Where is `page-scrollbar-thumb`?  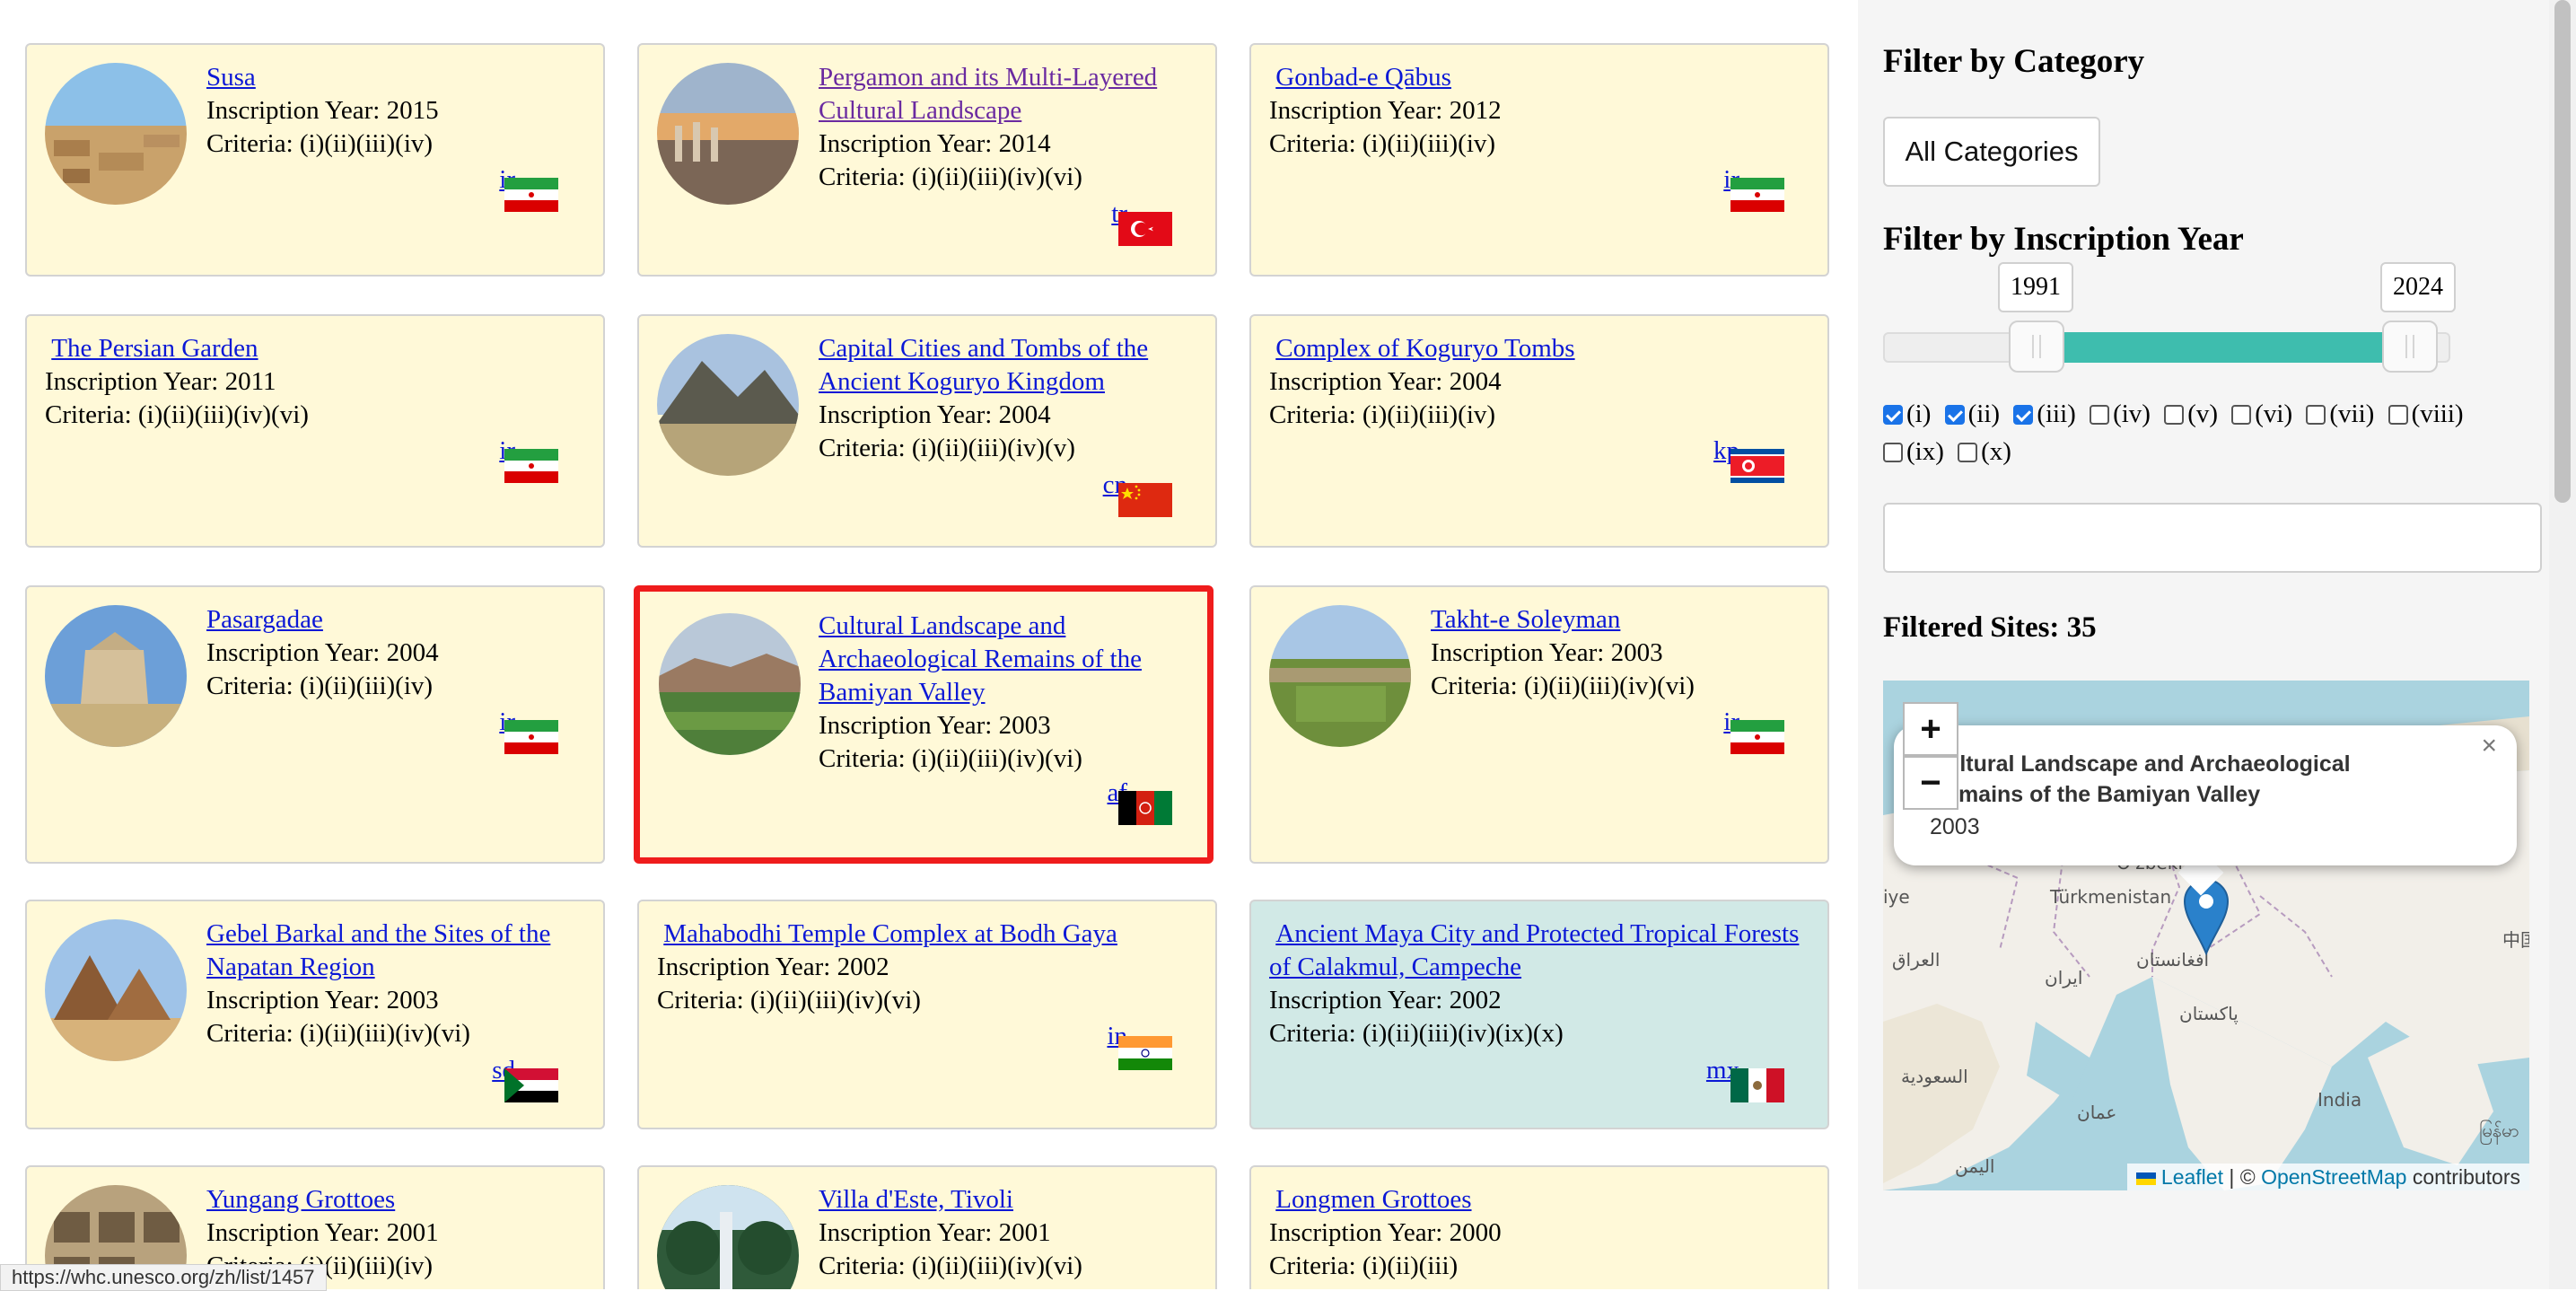 page-scrollbar-thumb is located at coordinates (2562, 251).